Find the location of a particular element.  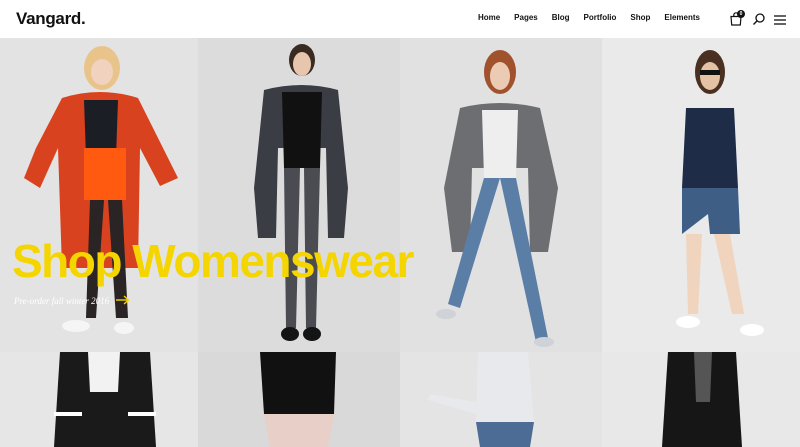

nav-item-blog: Blog is located at coordinates (561, 17).